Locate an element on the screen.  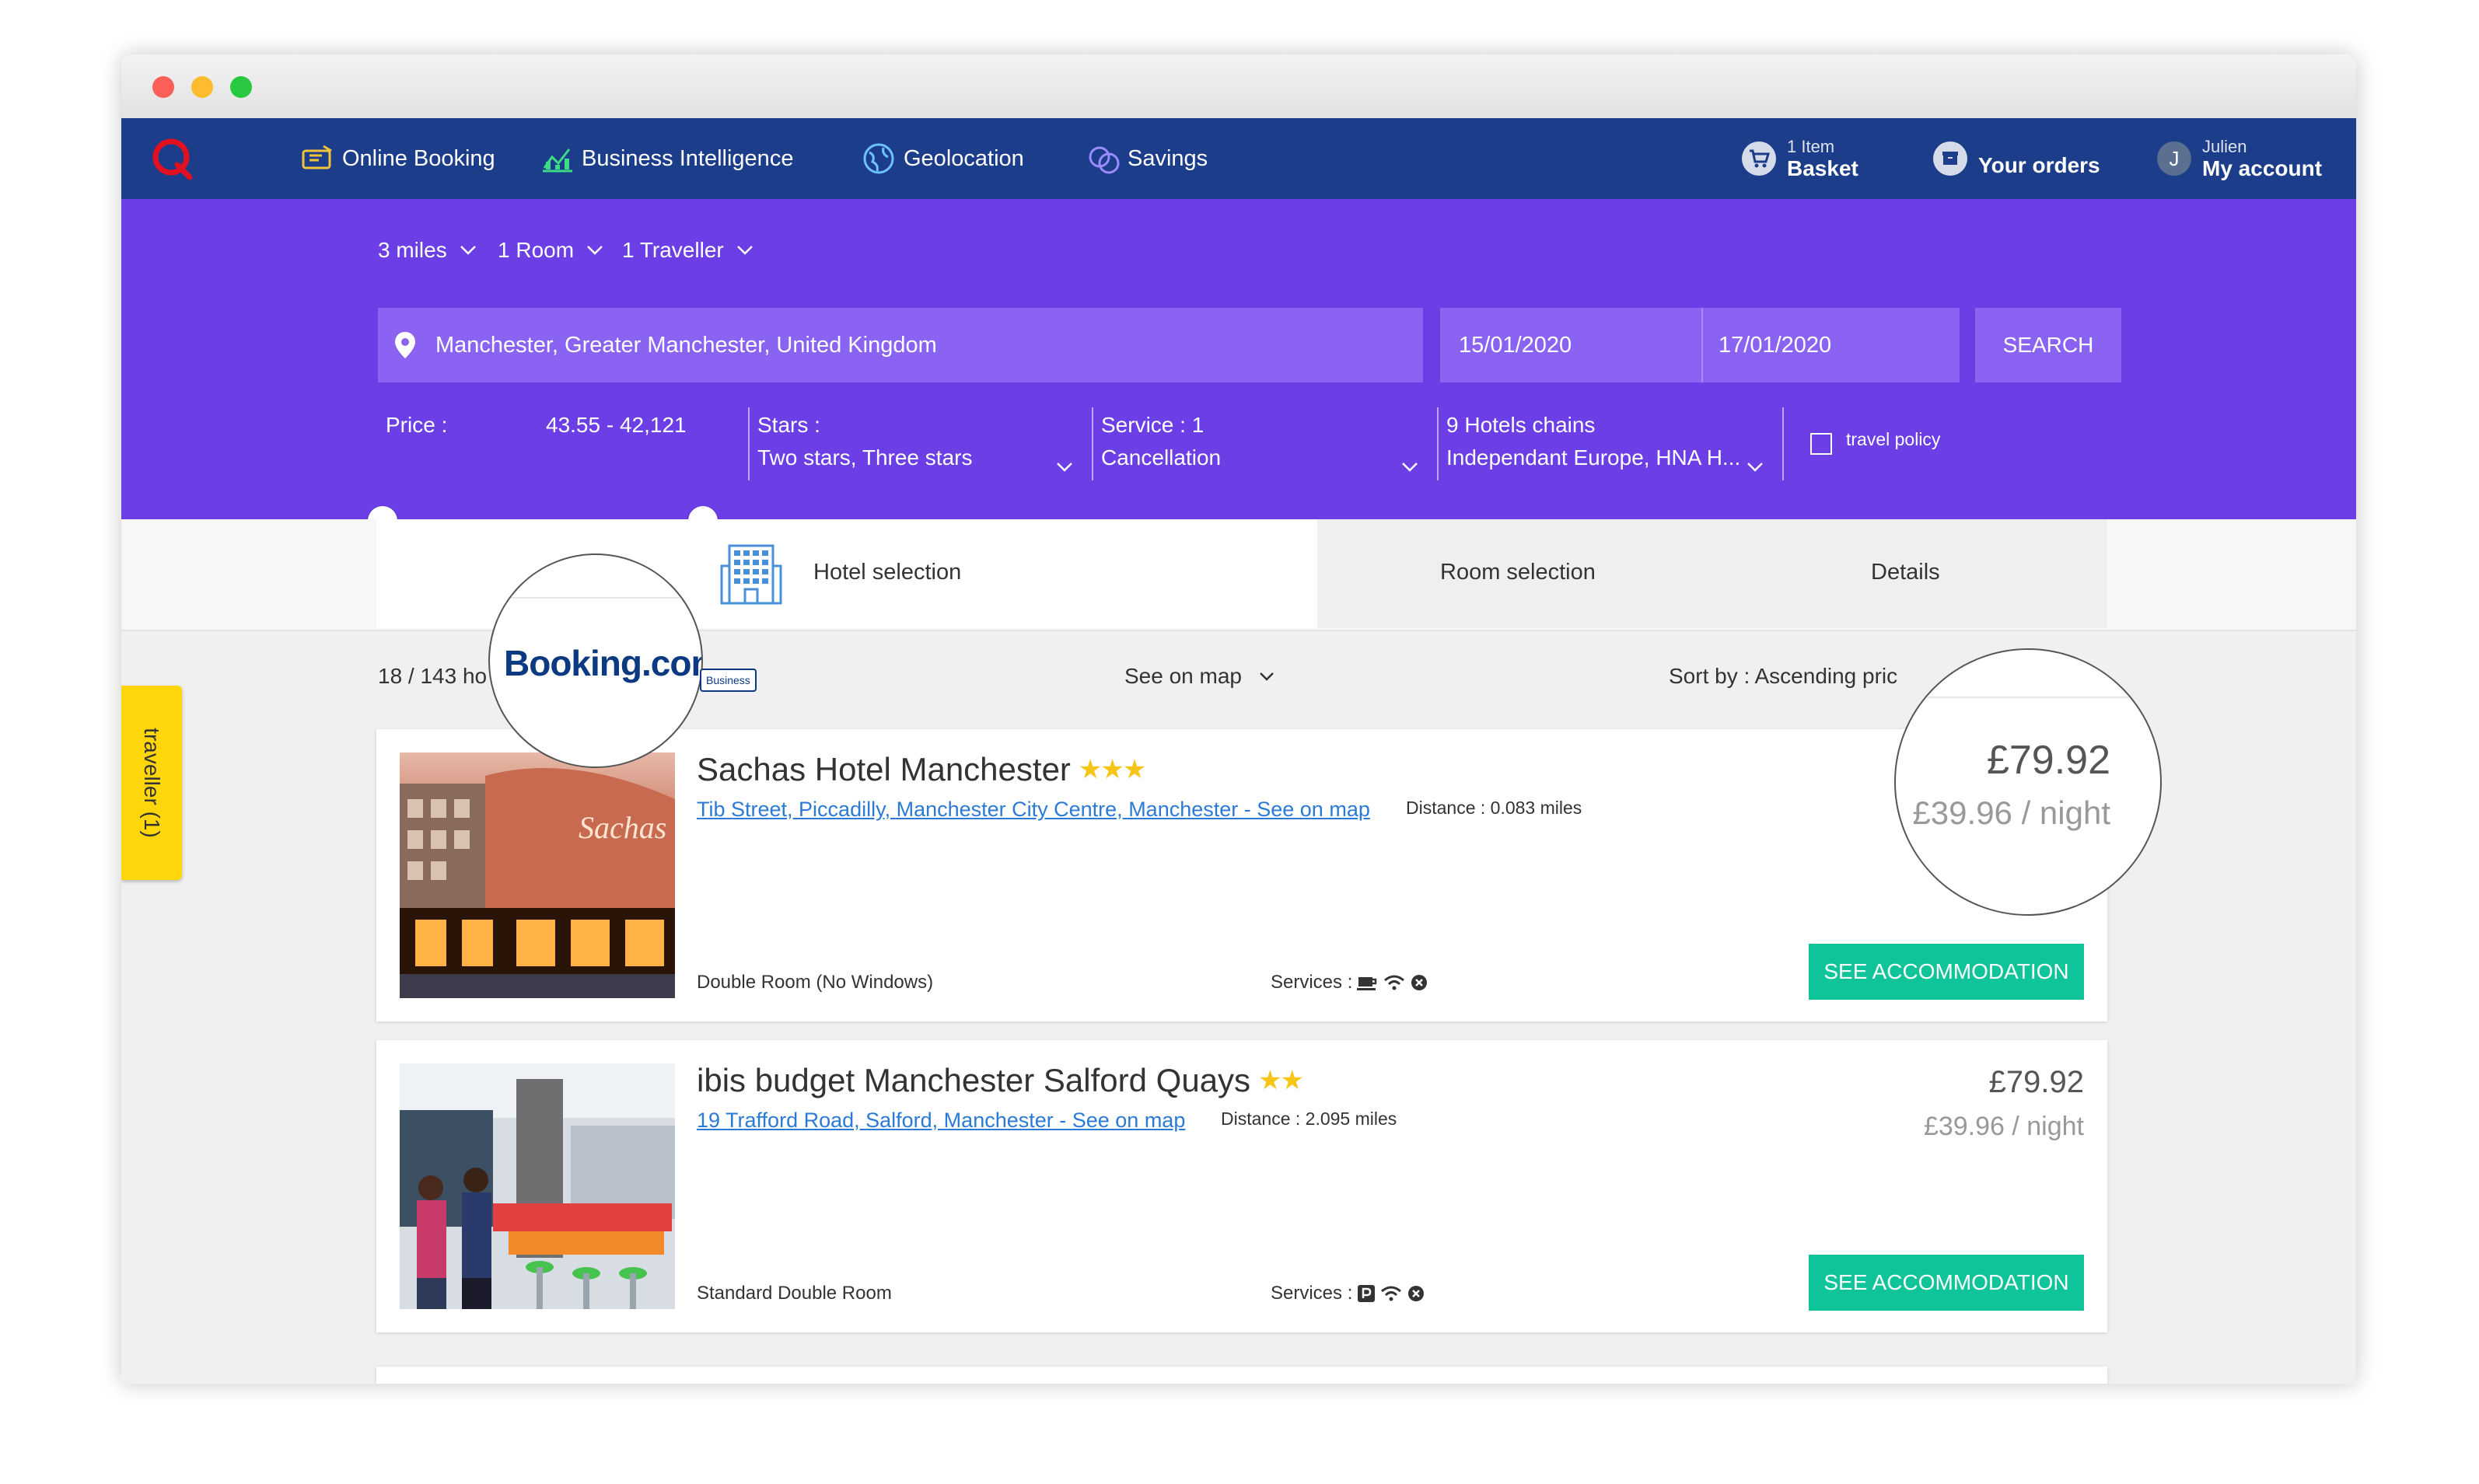
globe-icon is located at coordinates (878, 158).